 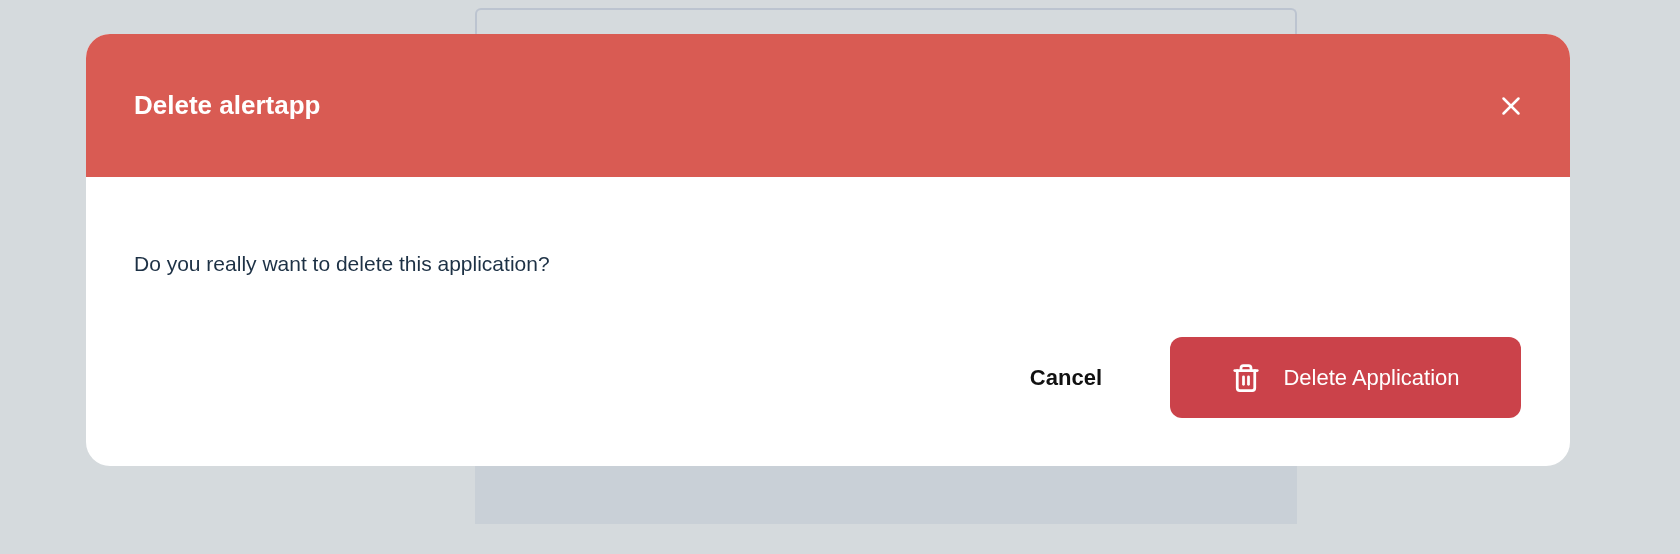 I want to click on delete-application-button: Delete Application, so click(x=1345, y=377).